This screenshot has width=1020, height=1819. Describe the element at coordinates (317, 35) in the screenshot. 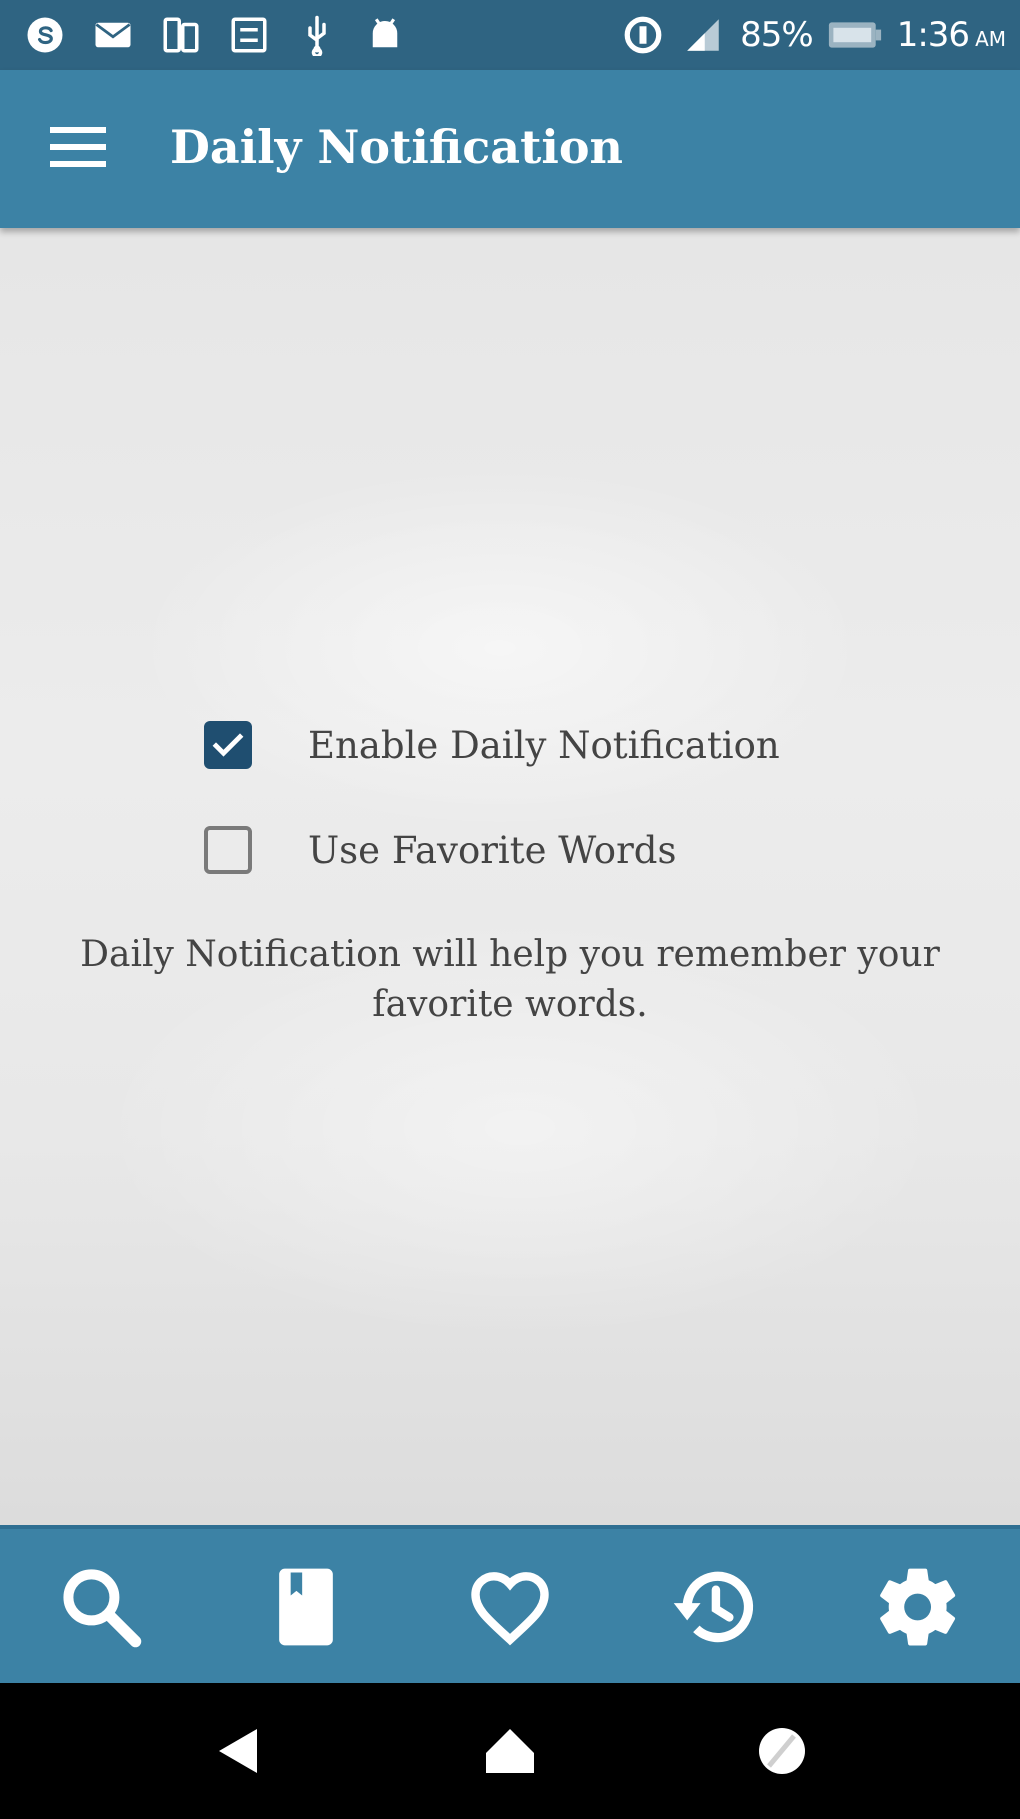

I see `usb-icon` at that location.